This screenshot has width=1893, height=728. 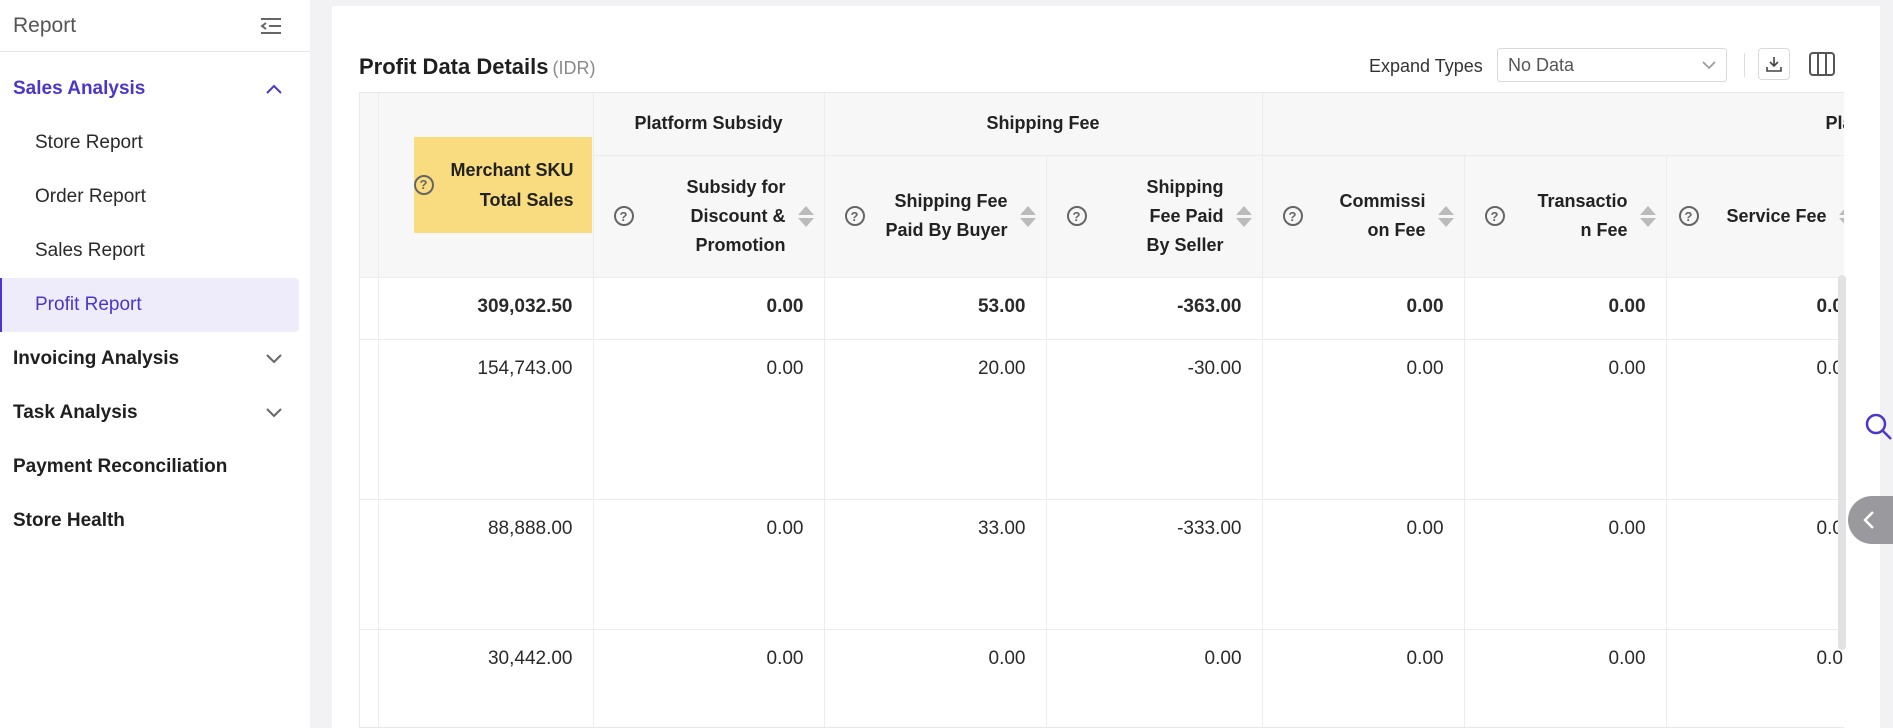 What do you see at coordinates (1878, 426) in the screenshot?
I see `search-icon` at bounding box center [1878, 426].